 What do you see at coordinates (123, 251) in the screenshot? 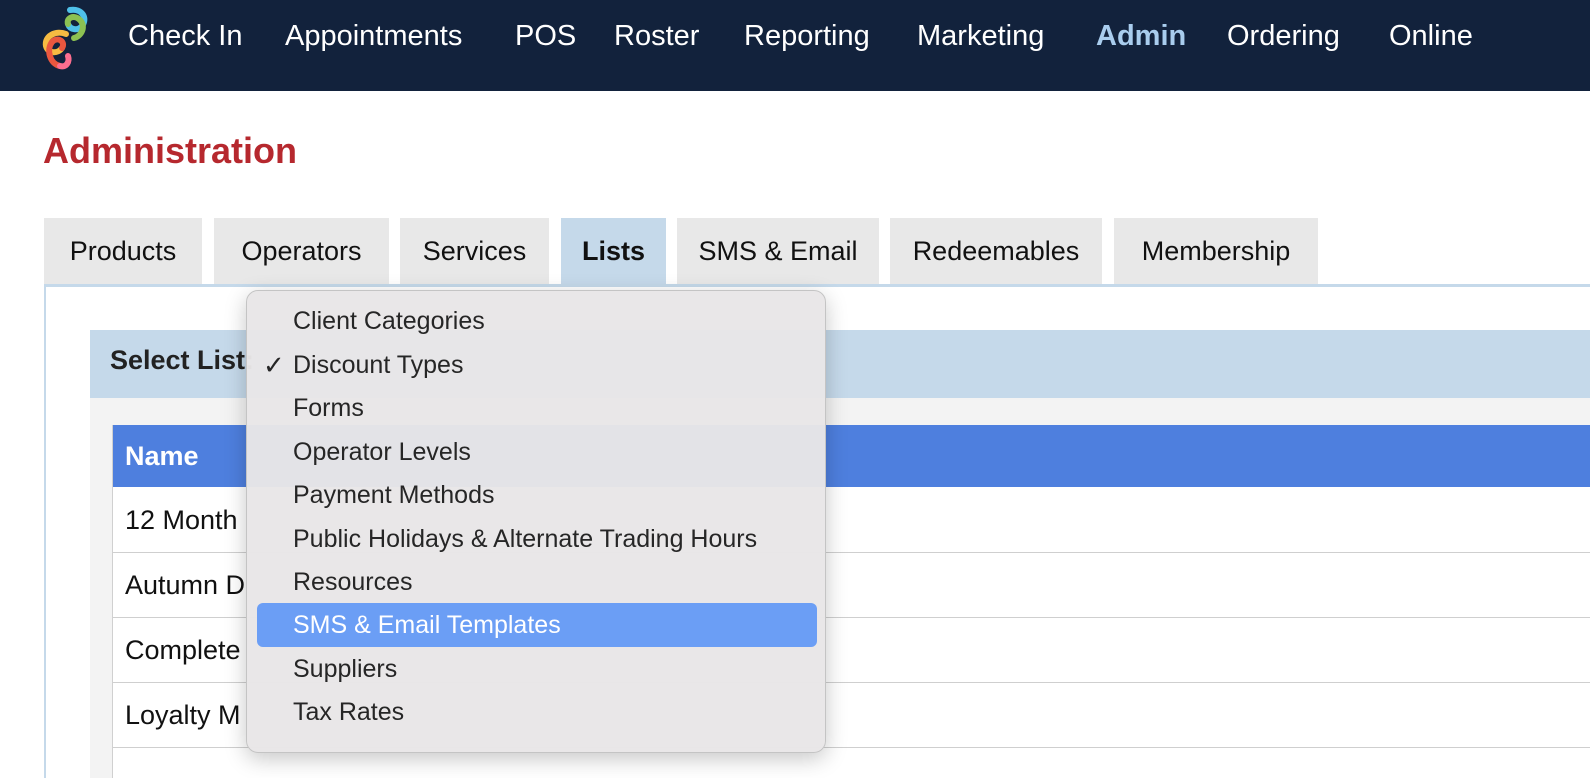
I see `tab-products: Products` at bounding box center [123, 251].